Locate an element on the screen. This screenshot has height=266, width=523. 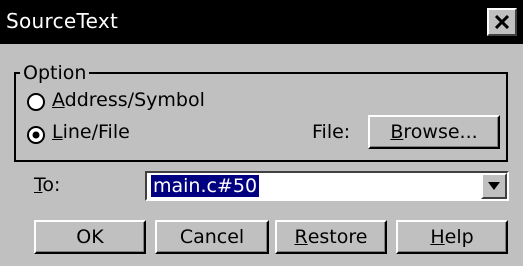
to-combobox-value: main.c#50 is located at coordinates (205, 186).